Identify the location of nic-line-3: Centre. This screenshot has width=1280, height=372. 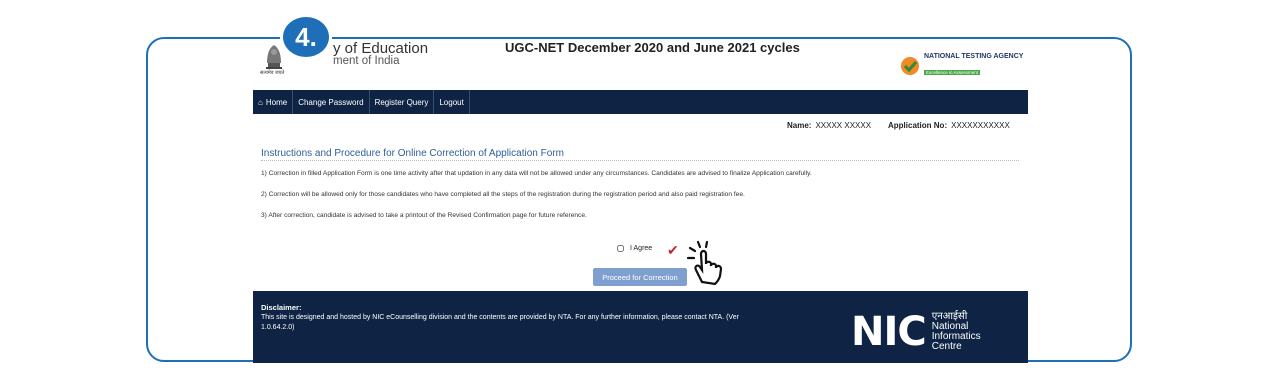
(946, 346).